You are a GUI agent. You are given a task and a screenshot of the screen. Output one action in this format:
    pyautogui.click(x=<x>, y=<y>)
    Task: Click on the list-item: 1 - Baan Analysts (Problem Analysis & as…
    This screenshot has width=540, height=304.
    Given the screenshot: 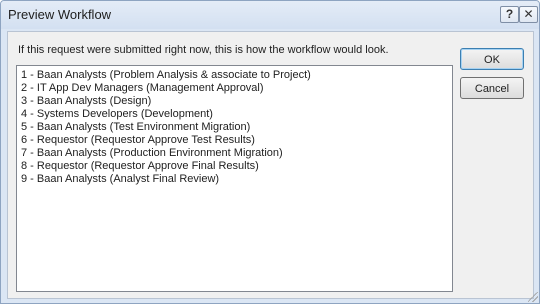 What is the action you would take?
    pyautogui.click(x=234, y=75)
    